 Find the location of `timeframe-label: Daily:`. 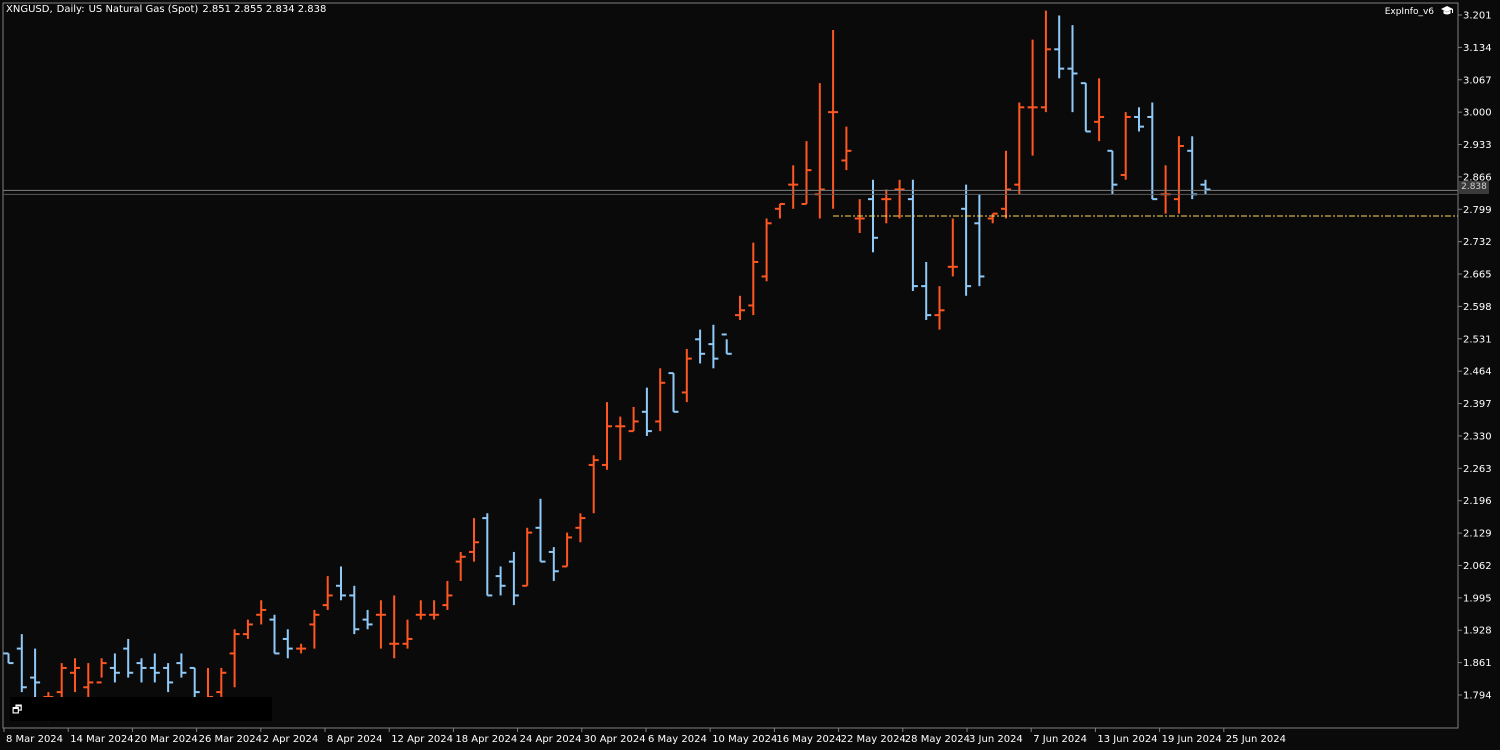

timeframe-label: Daily: is located at coordinates (70, 9).